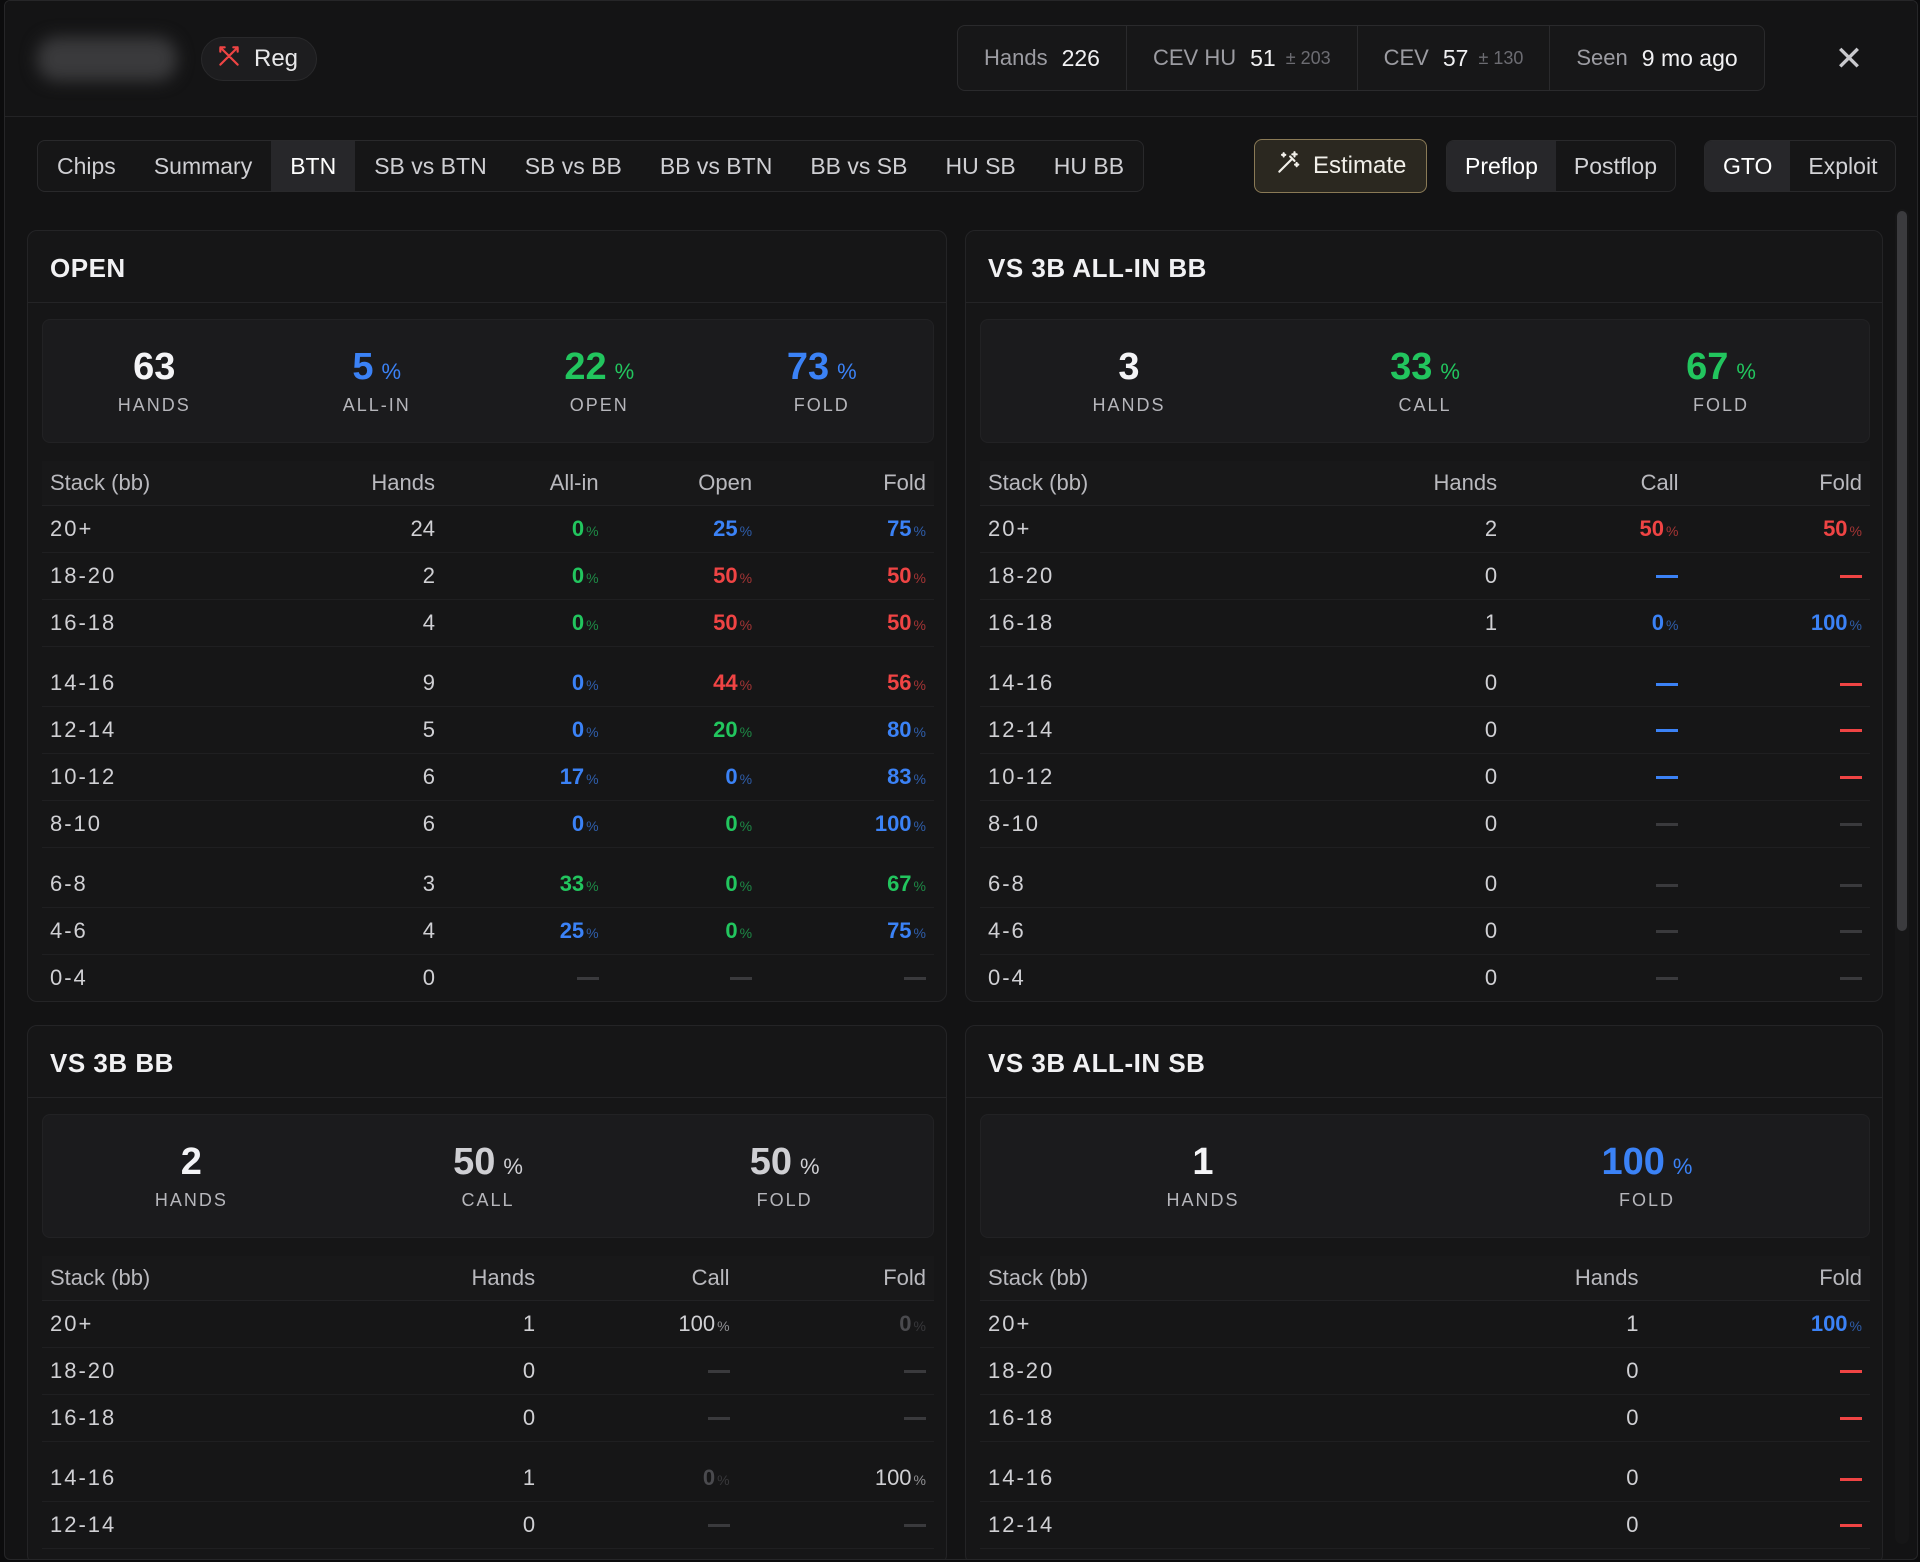 Image resolution: width=1920 pixels, height=1562 pixels. Describe the element at coordinates (191, 1162) in the screenshot. I see `summary-number: 2` at that location.